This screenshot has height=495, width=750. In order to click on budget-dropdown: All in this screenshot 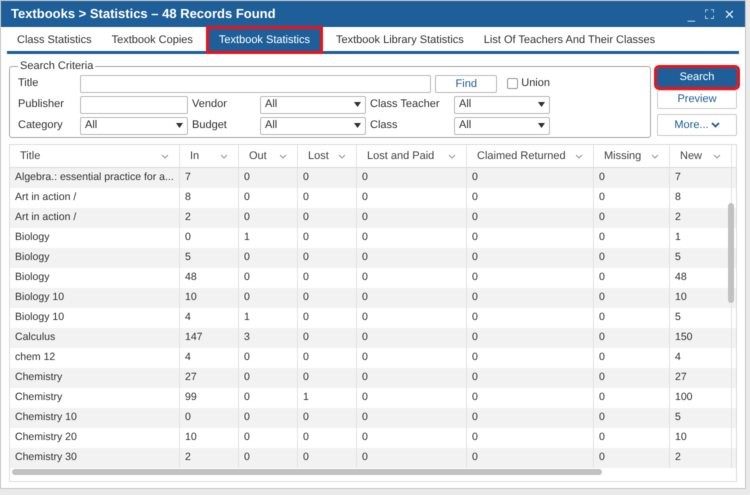, I will do `click(313, 125)`.